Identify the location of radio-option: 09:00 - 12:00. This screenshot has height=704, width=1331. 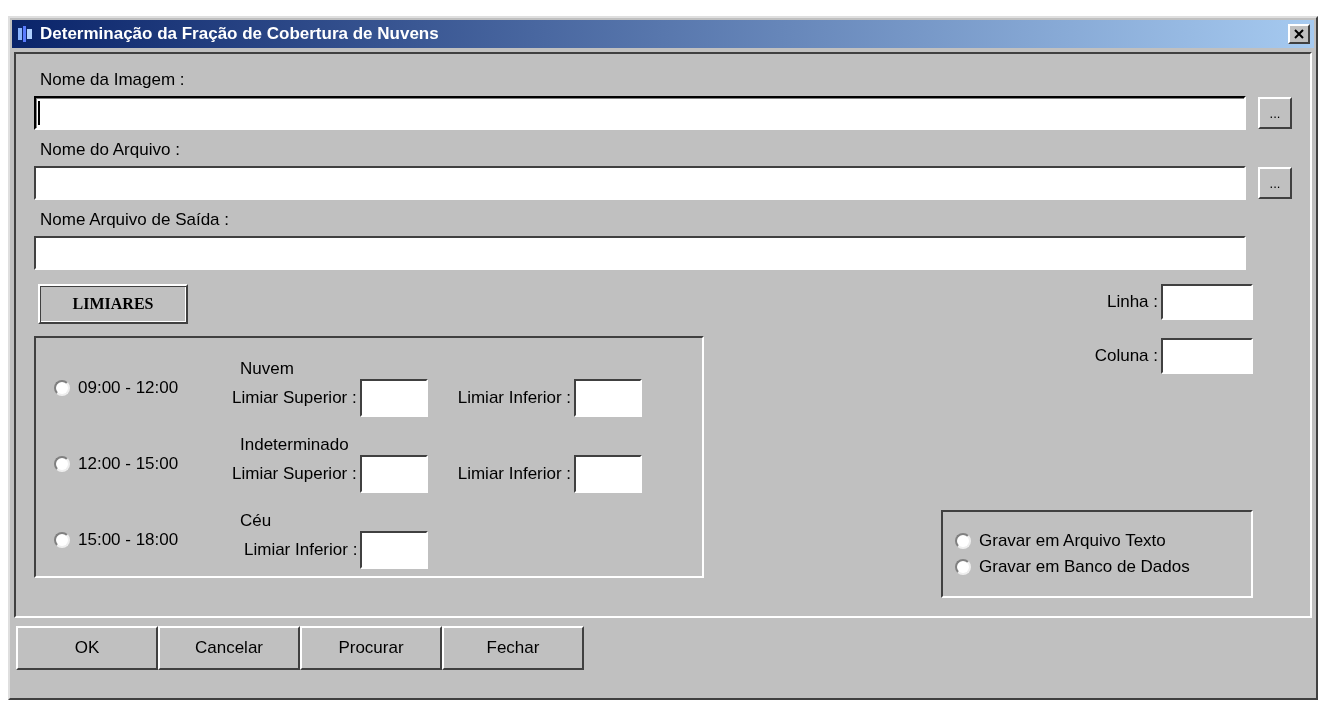
(143, 388).